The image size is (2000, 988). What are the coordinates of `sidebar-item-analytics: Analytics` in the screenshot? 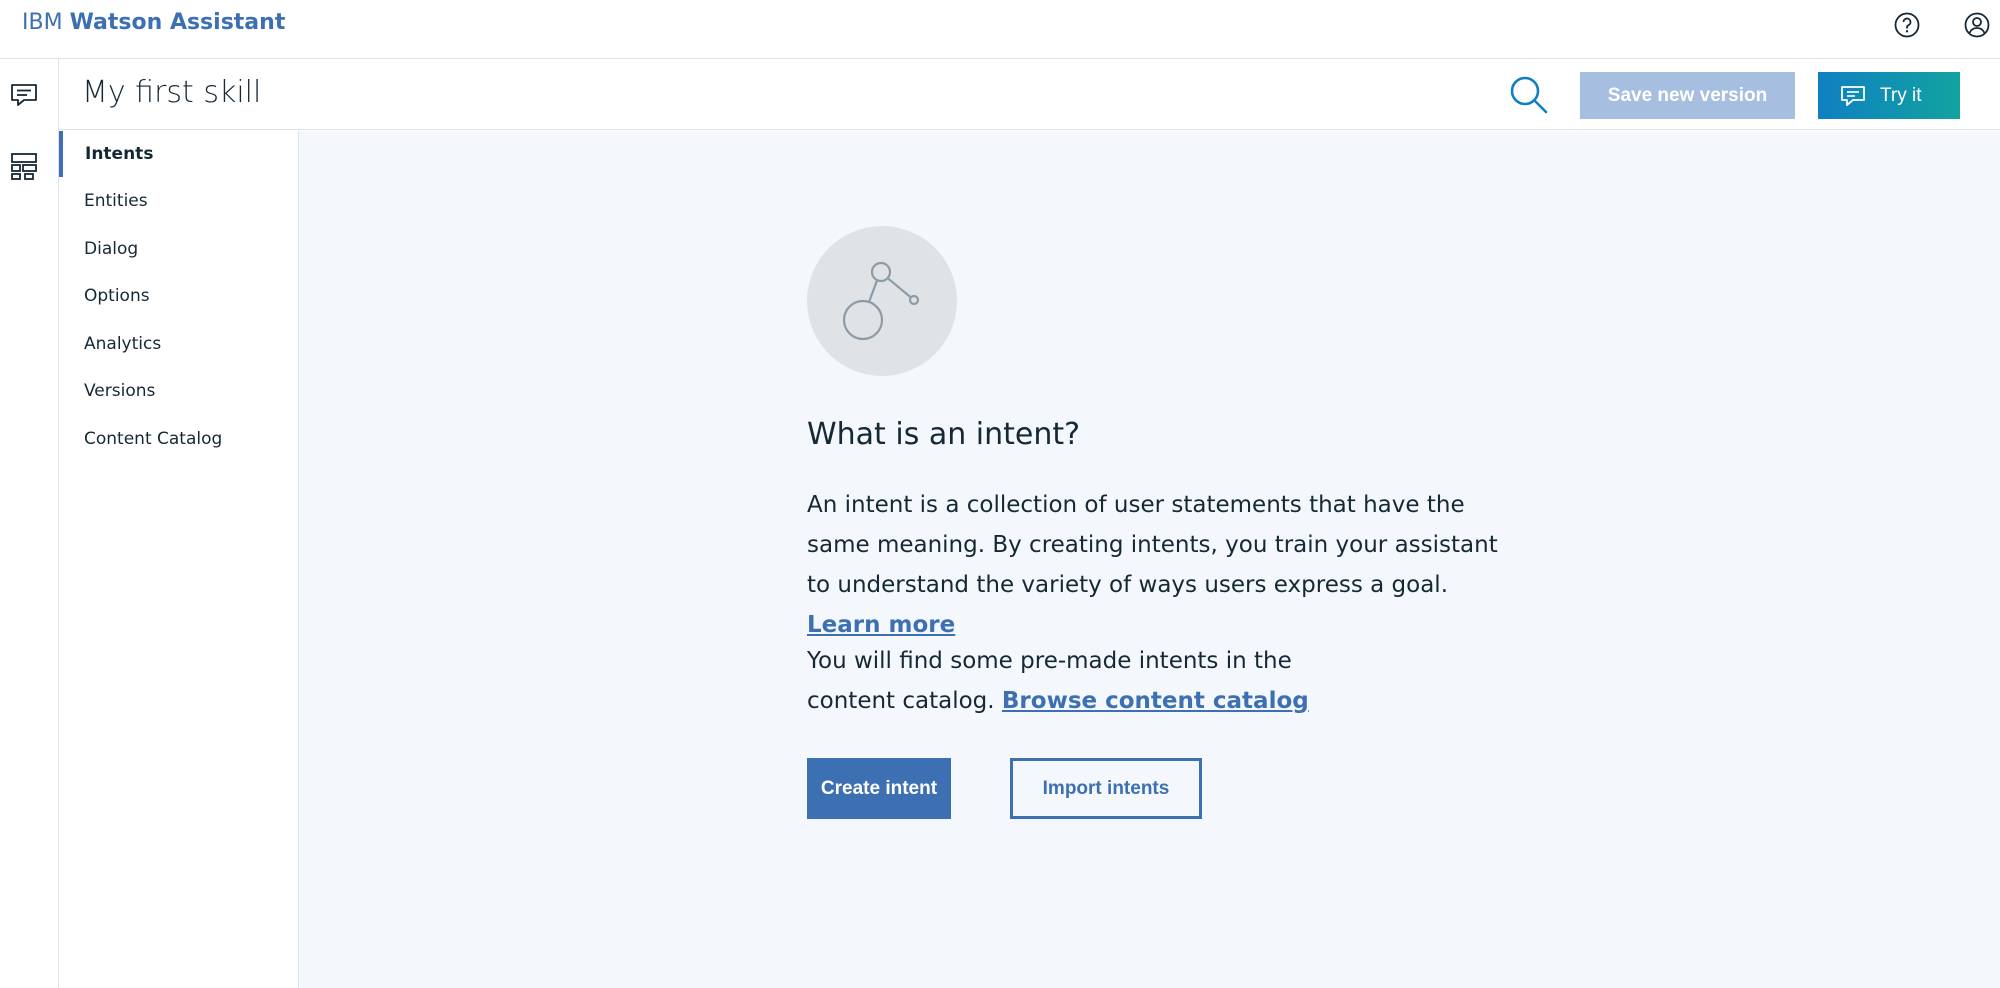 It's located at (179, 344).